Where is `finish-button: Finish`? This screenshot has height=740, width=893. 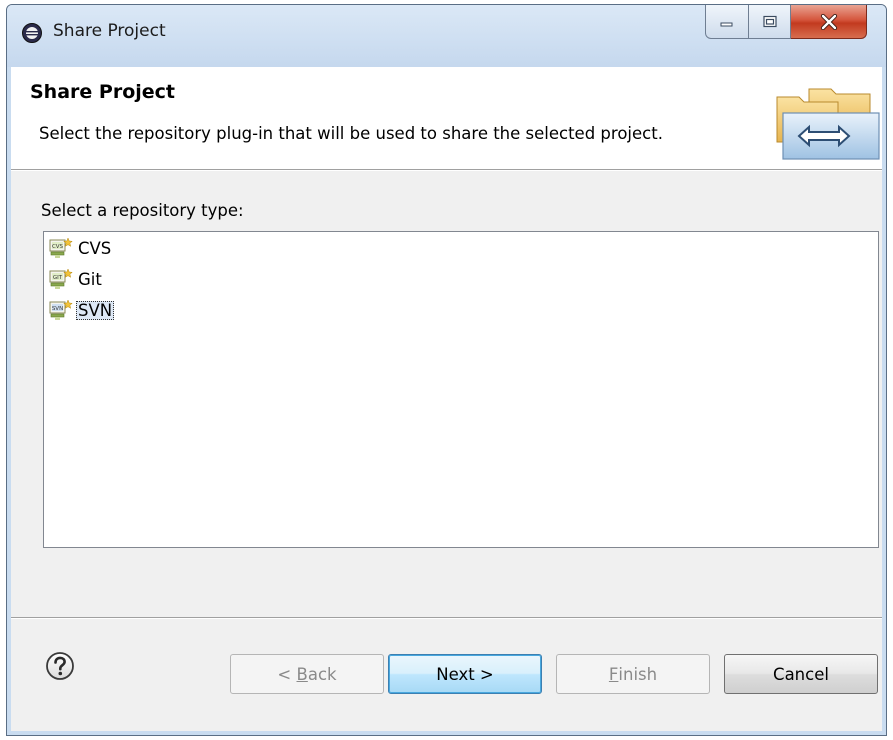
finish-button: Finish is located at coordinates (633, 674).